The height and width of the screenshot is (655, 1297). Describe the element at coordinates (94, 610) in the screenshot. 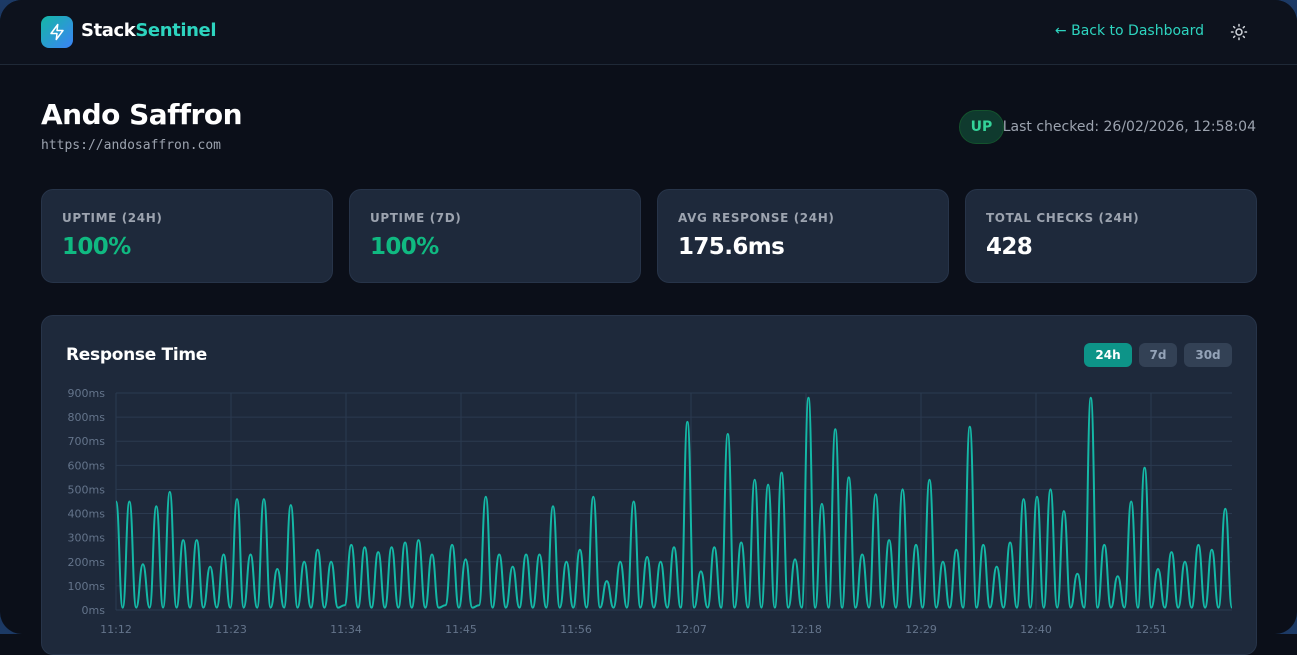

I see `y-tick-label: 0ms` at that location.